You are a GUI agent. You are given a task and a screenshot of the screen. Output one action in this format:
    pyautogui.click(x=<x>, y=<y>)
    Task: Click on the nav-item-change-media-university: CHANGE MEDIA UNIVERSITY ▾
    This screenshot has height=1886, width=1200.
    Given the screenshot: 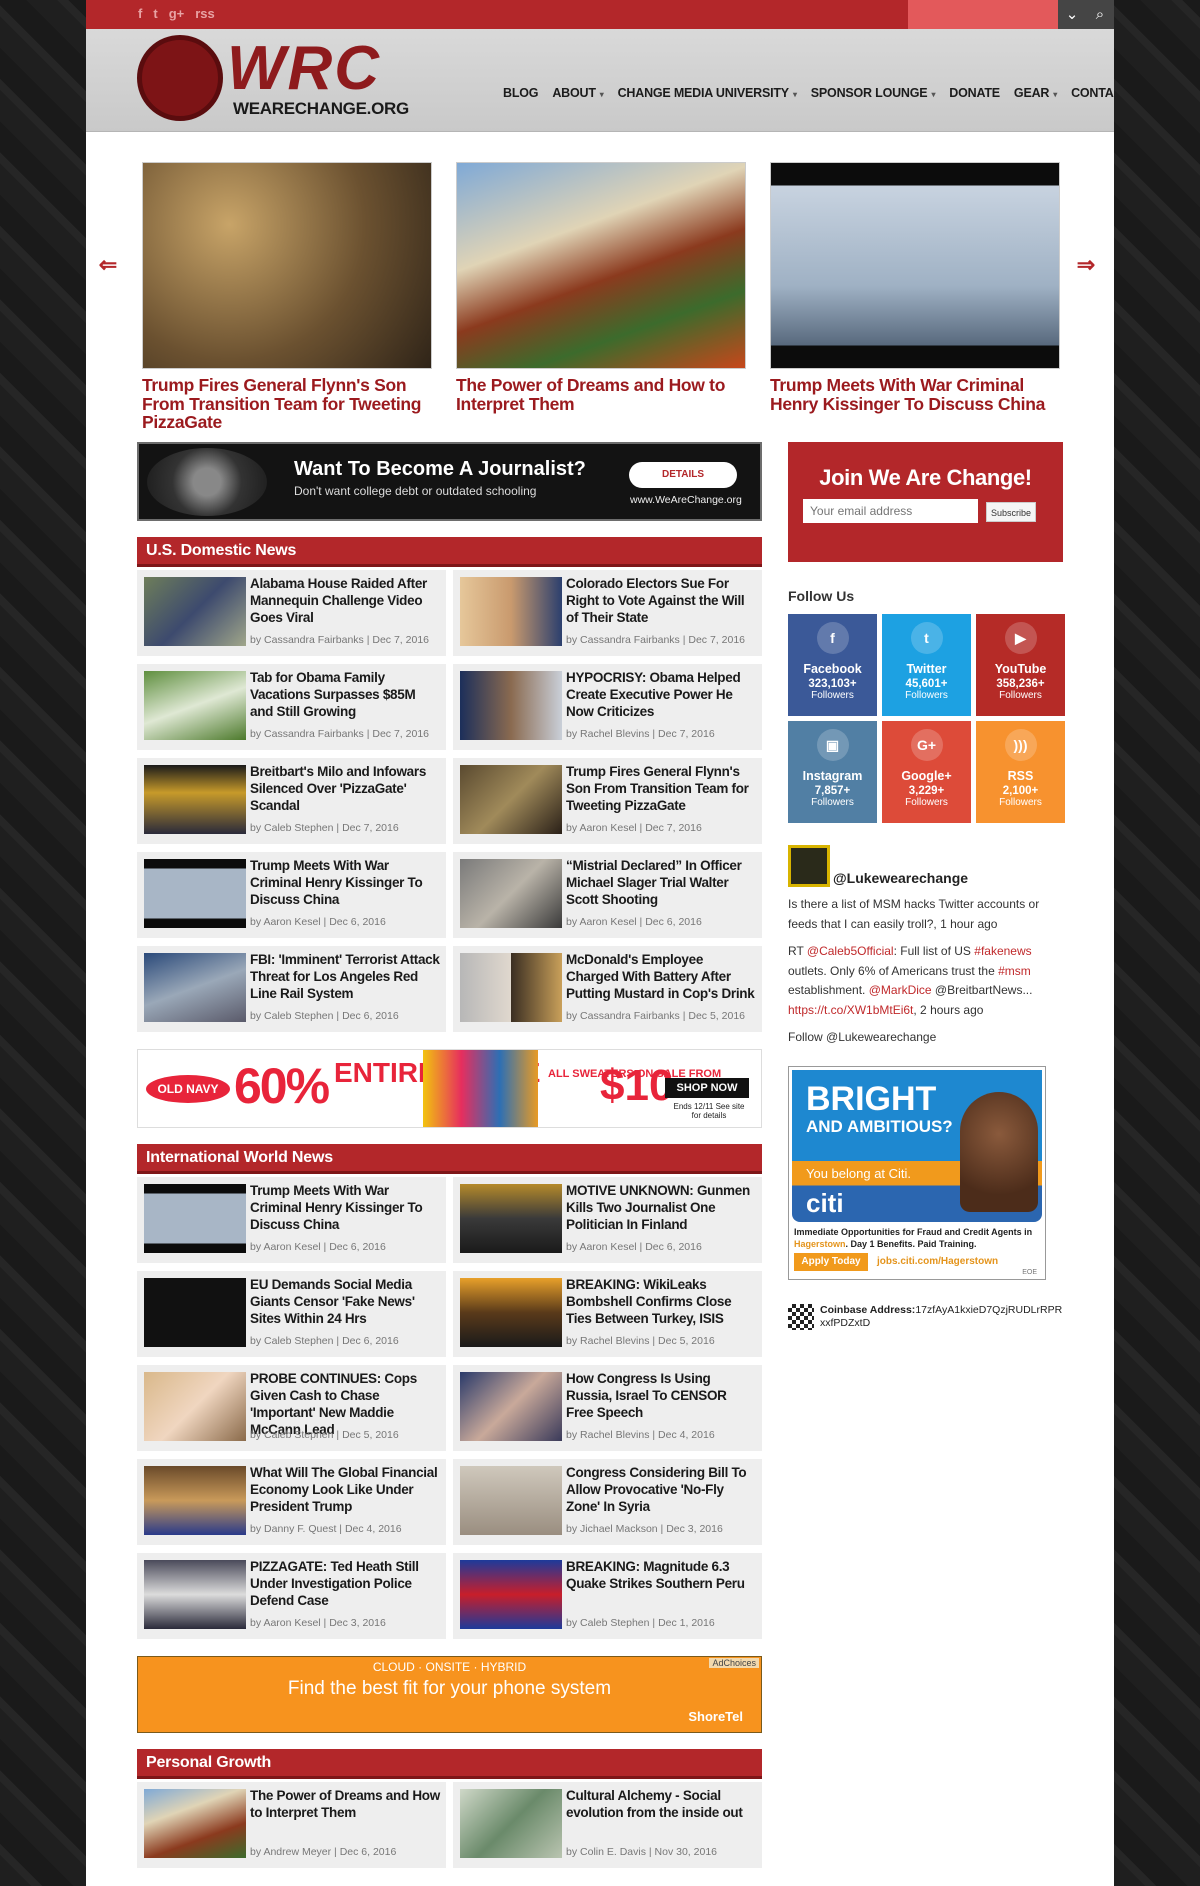 What is the action you would take?
    pyautogui.click(x=707, y=93)
    